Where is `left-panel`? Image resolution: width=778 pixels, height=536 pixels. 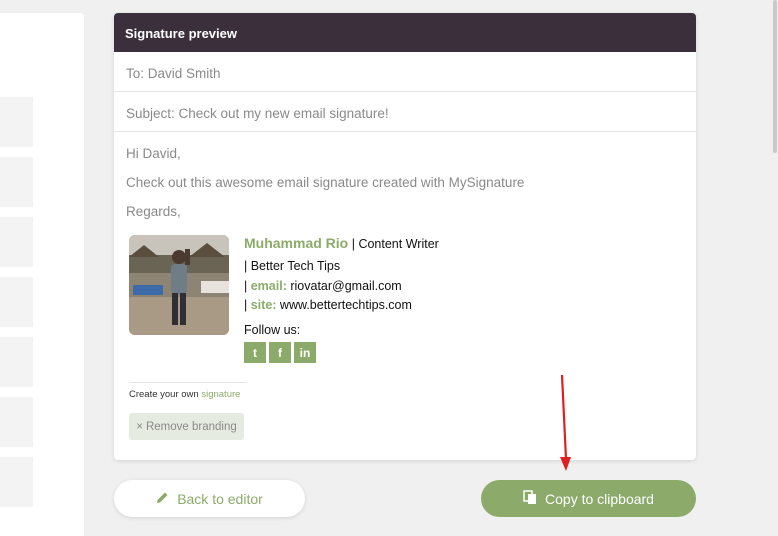 left-panel is located at coordinates (42, 274).